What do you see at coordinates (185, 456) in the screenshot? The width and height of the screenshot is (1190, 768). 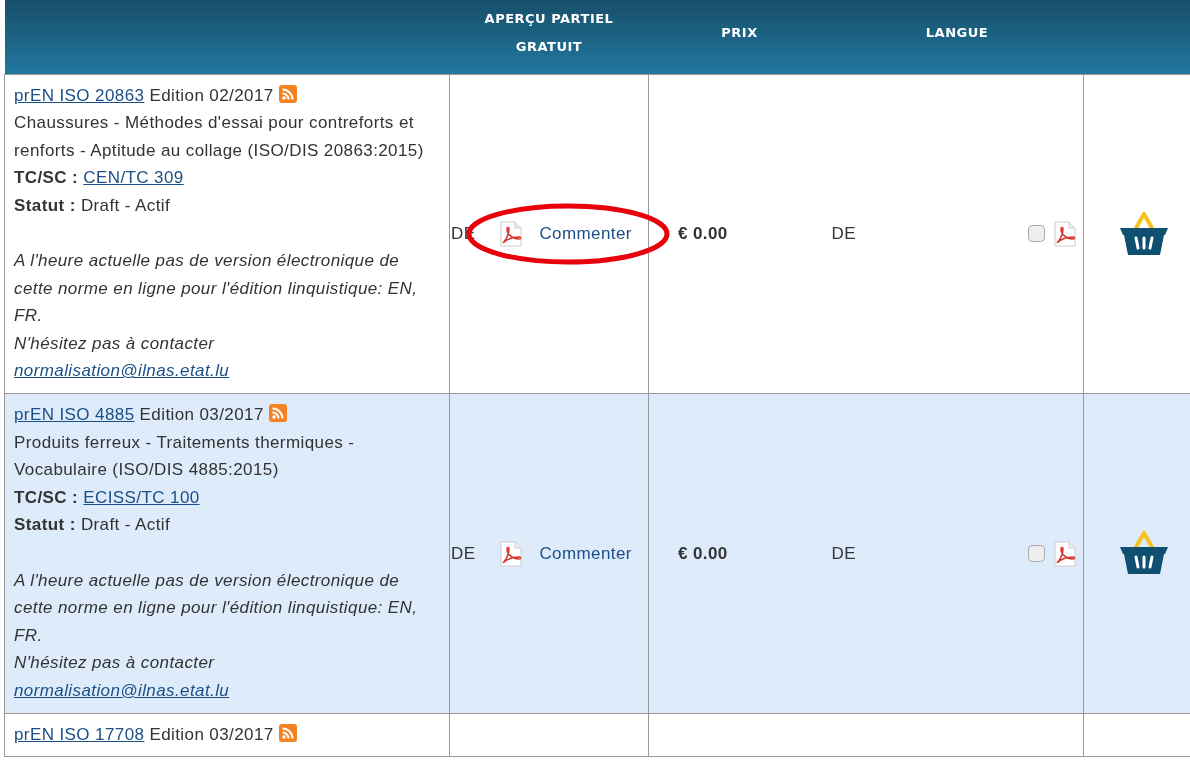 I see `standard-title: Produits ferreux - Traitements thermiques - Vocabulaire (ISO/DIS 4885:2015)` at bounding box center [185, 456].